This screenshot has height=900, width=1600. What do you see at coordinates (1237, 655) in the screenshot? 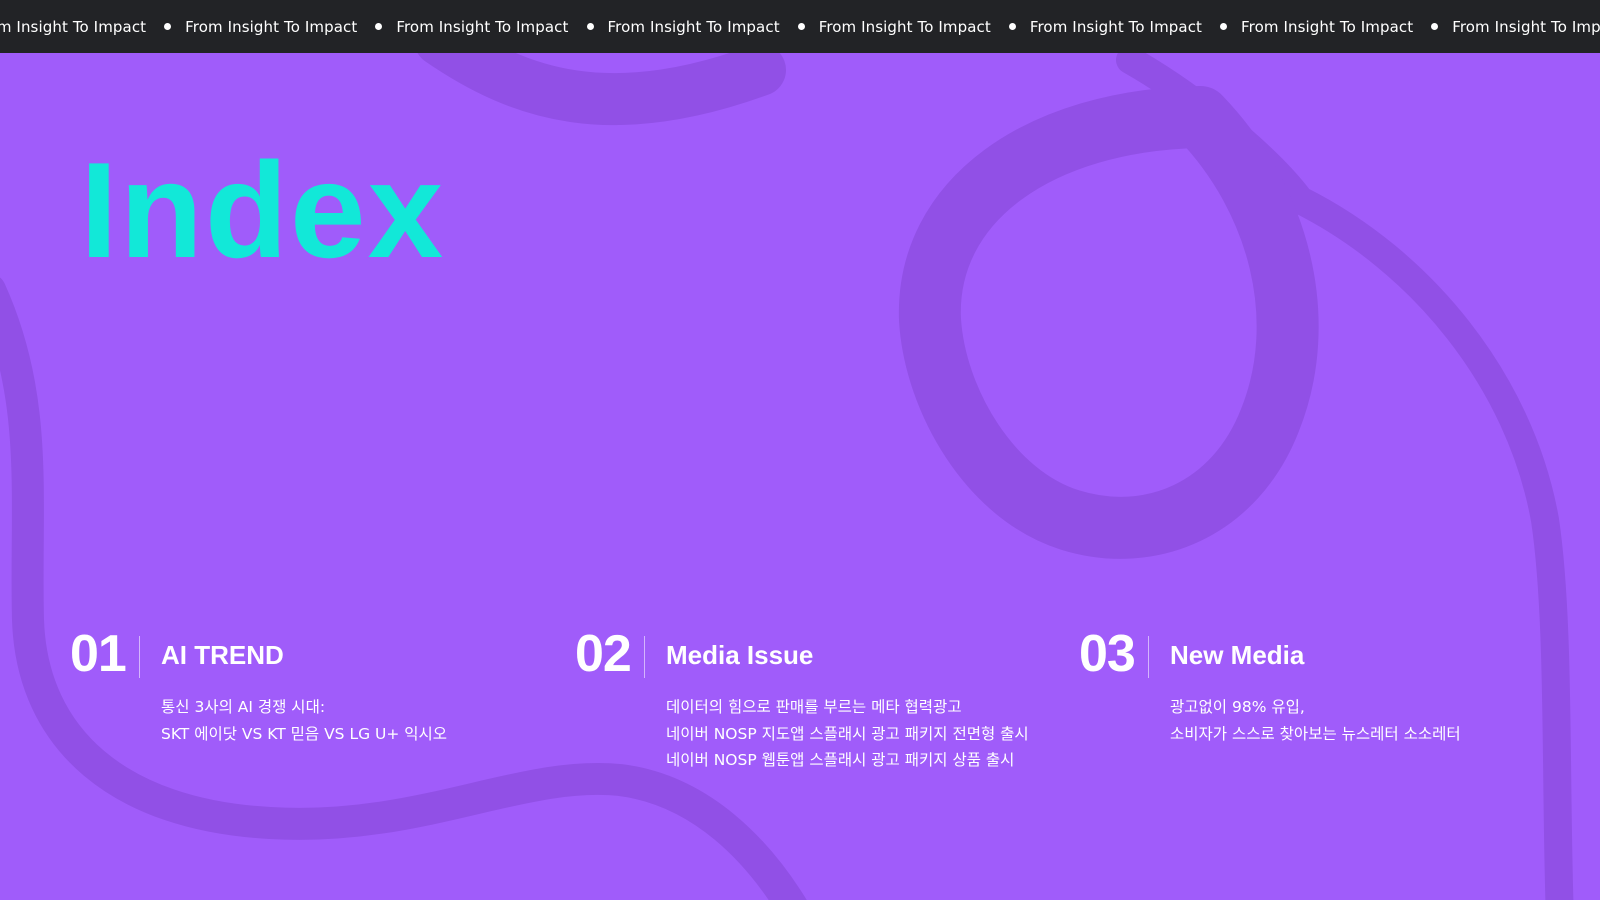
I see `section-heading: New Media` at bounding box center [1237, 655].